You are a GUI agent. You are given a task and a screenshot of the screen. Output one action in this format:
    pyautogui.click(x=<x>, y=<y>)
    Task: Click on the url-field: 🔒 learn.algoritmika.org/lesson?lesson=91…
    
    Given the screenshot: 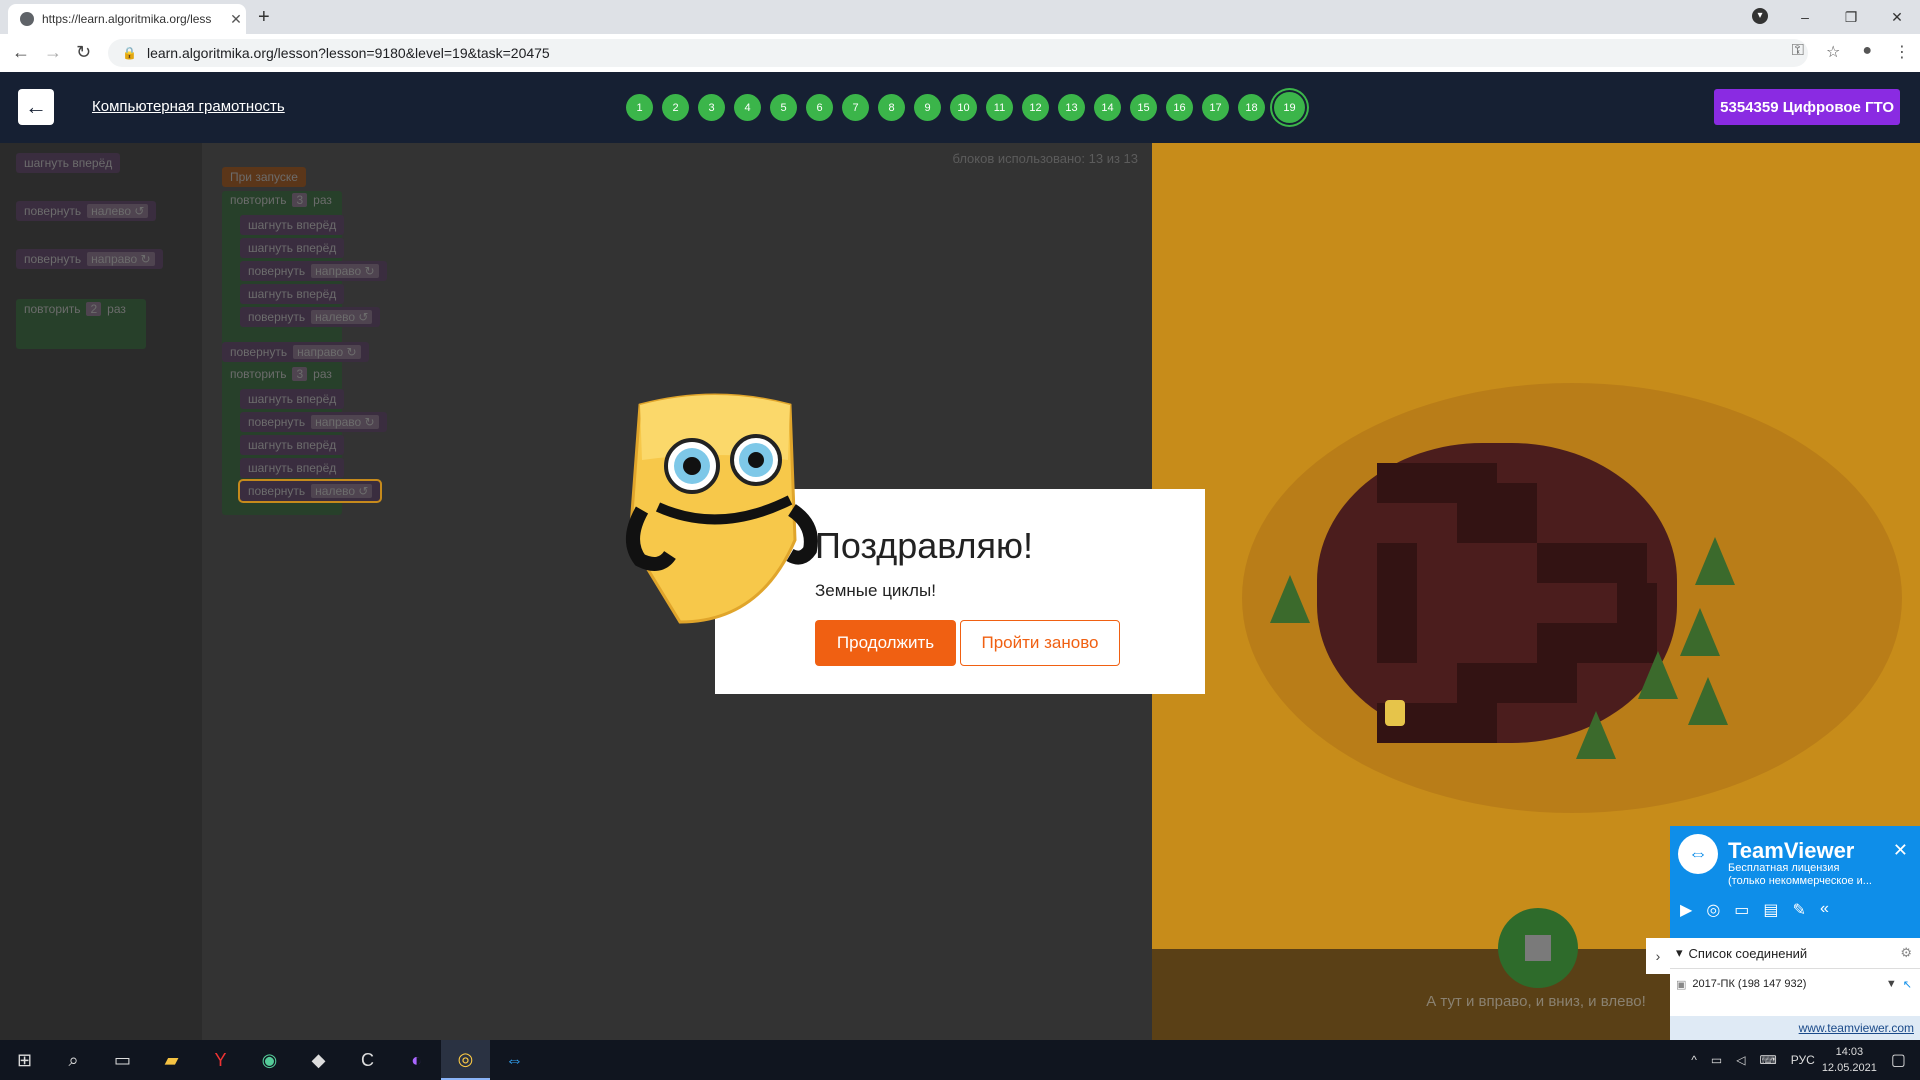 What is the action you would take?
    pyautogui.click(x=958, y=53)
    